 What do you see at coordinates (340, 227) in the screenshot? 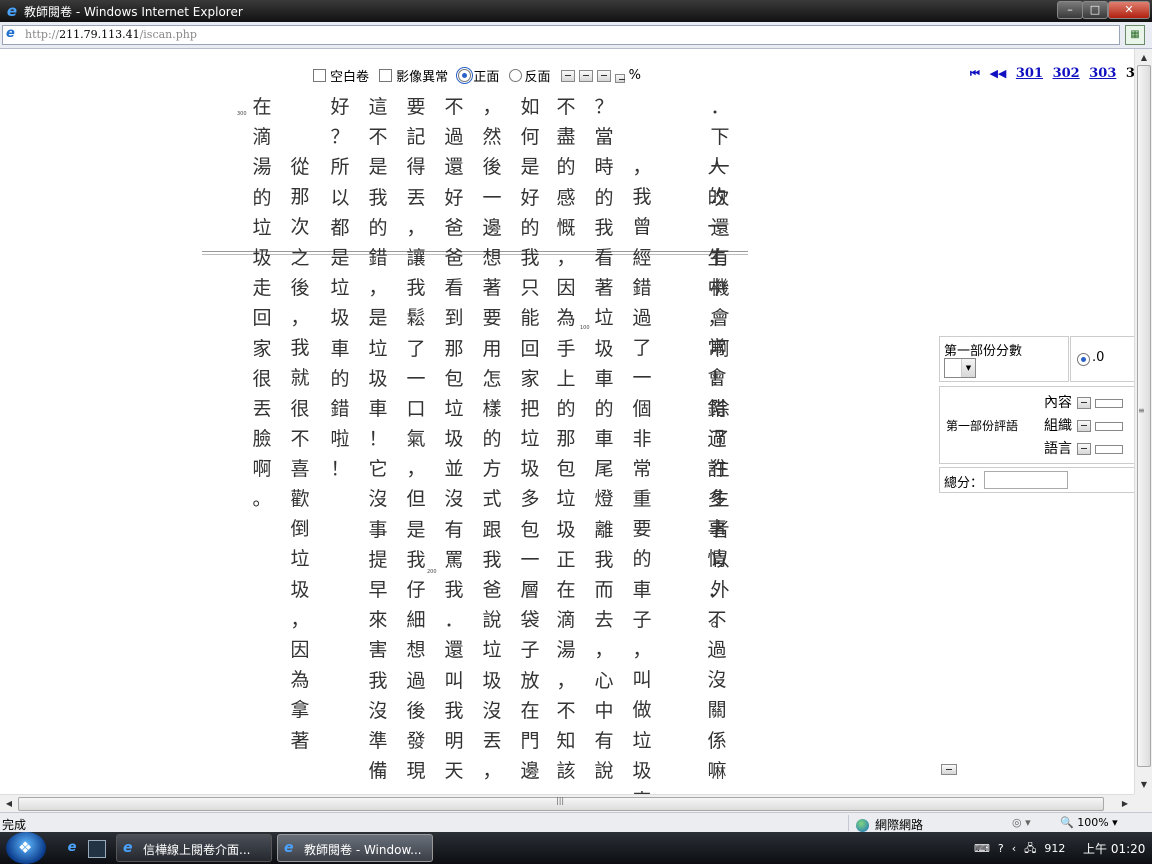
I see `handwritten-char: 都` at bounding box center [340, 227].